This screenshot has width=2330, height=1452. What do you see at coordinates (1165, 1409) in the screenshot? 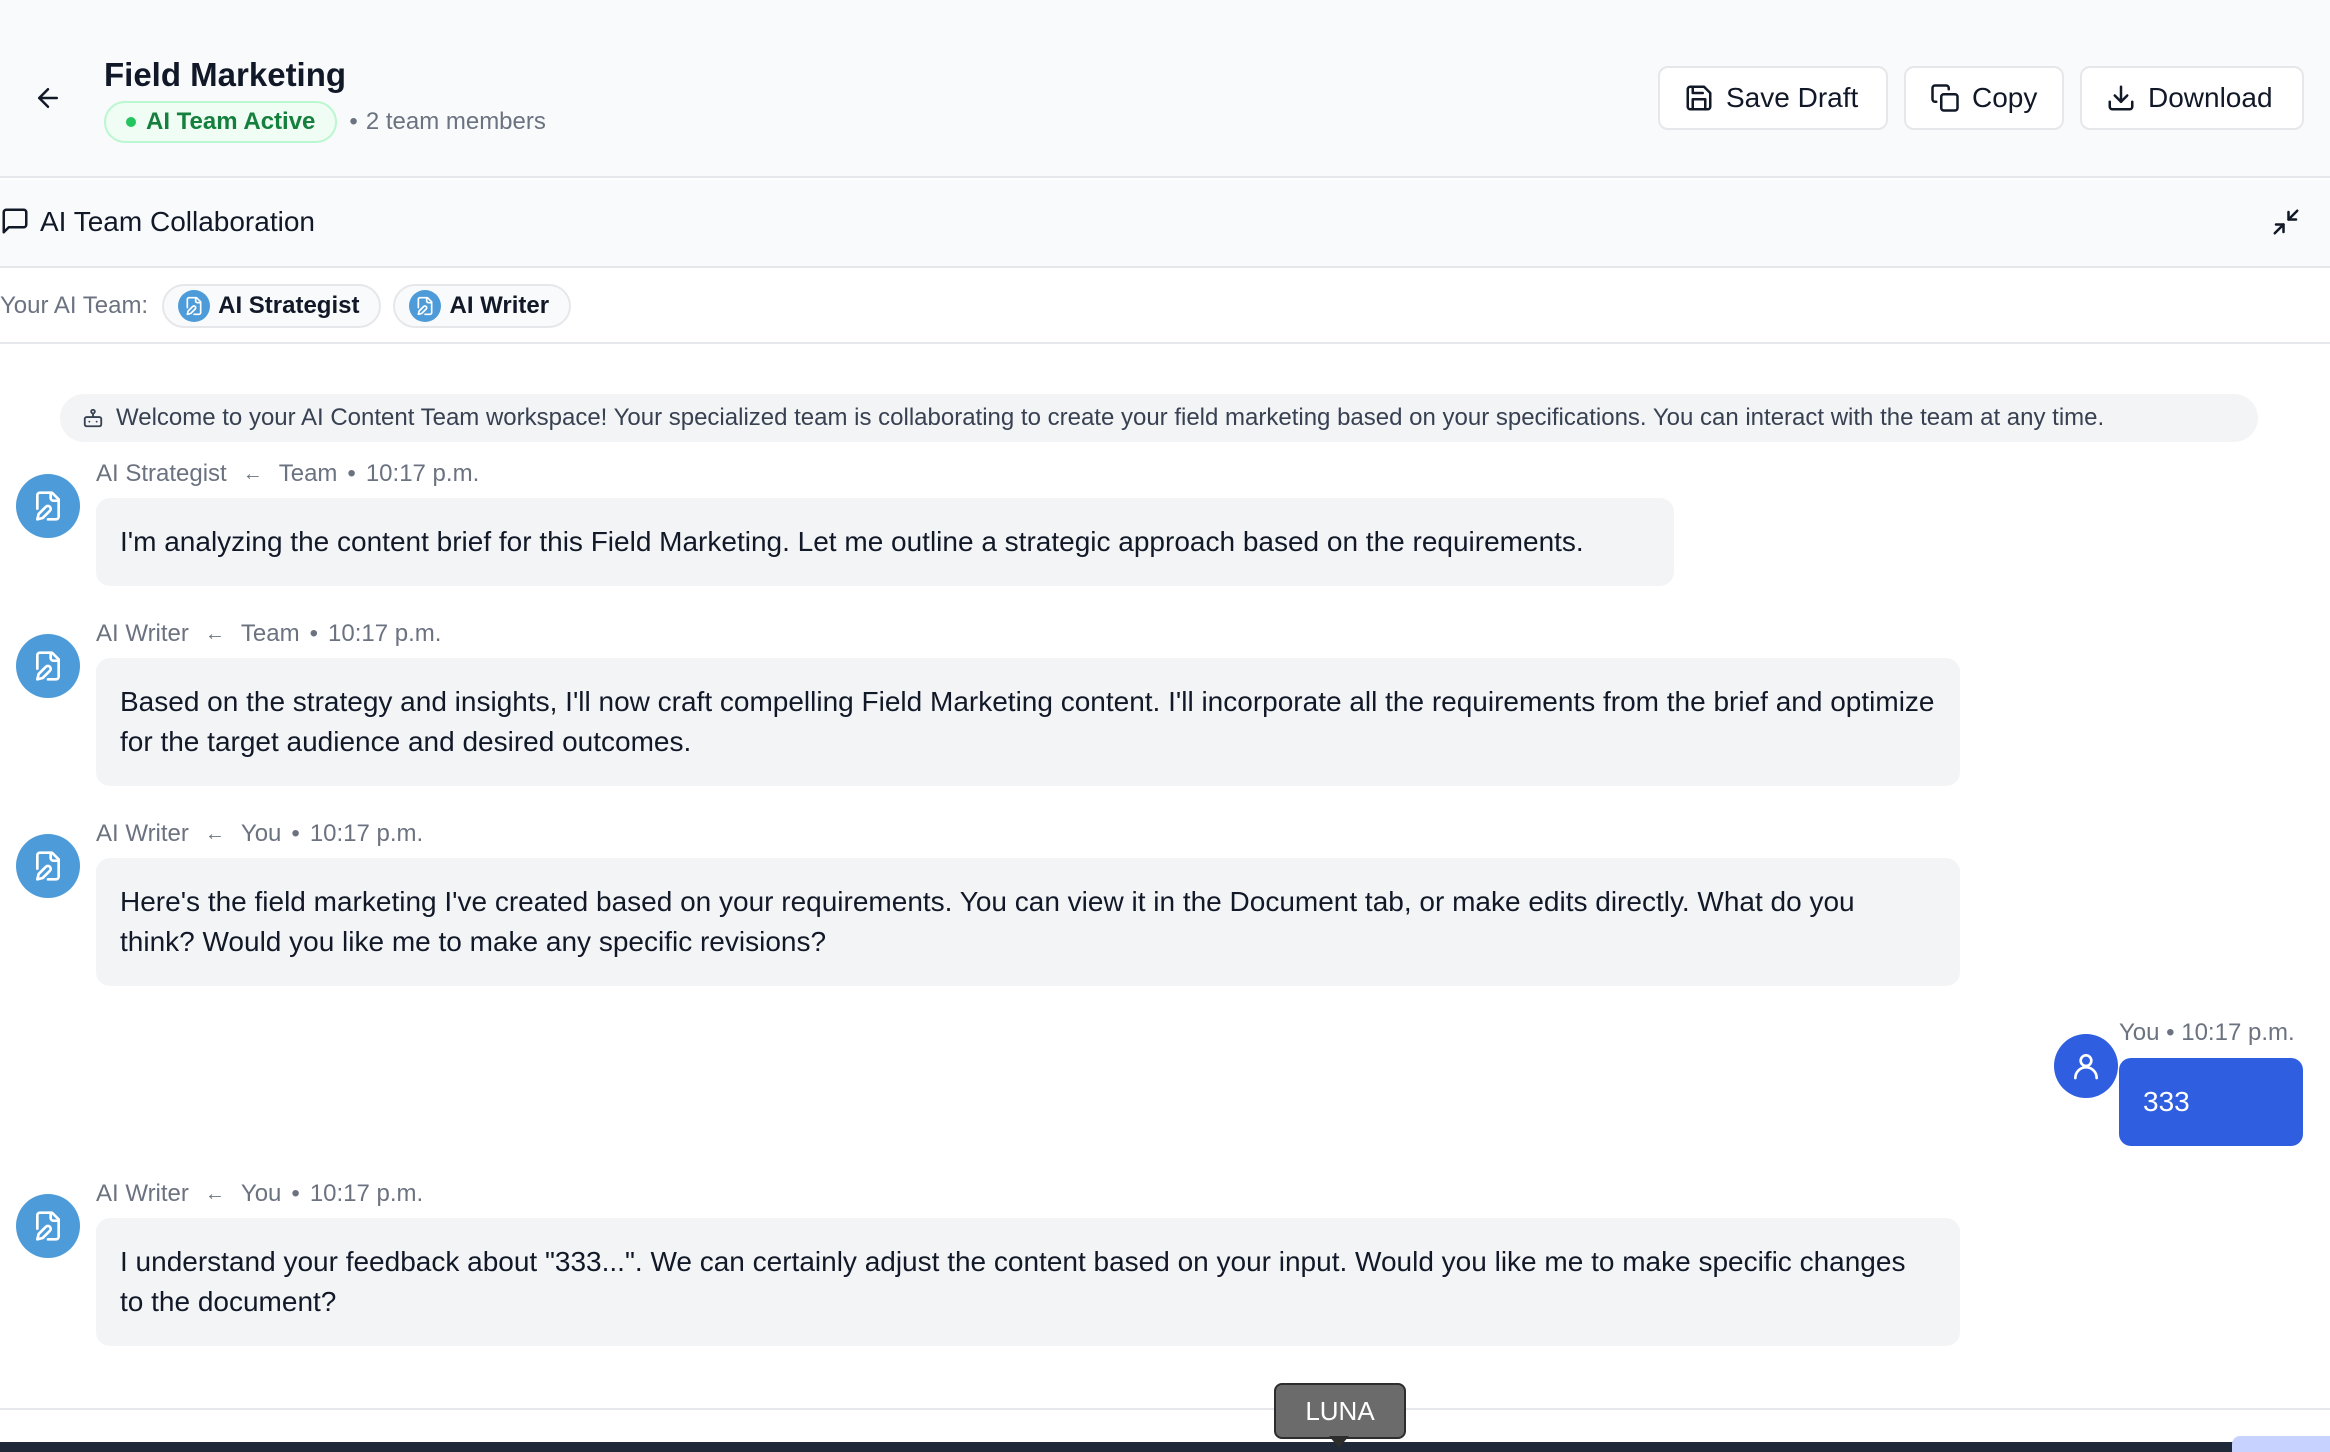
I see `composer-divider` at bounding box center [1165, 1409].